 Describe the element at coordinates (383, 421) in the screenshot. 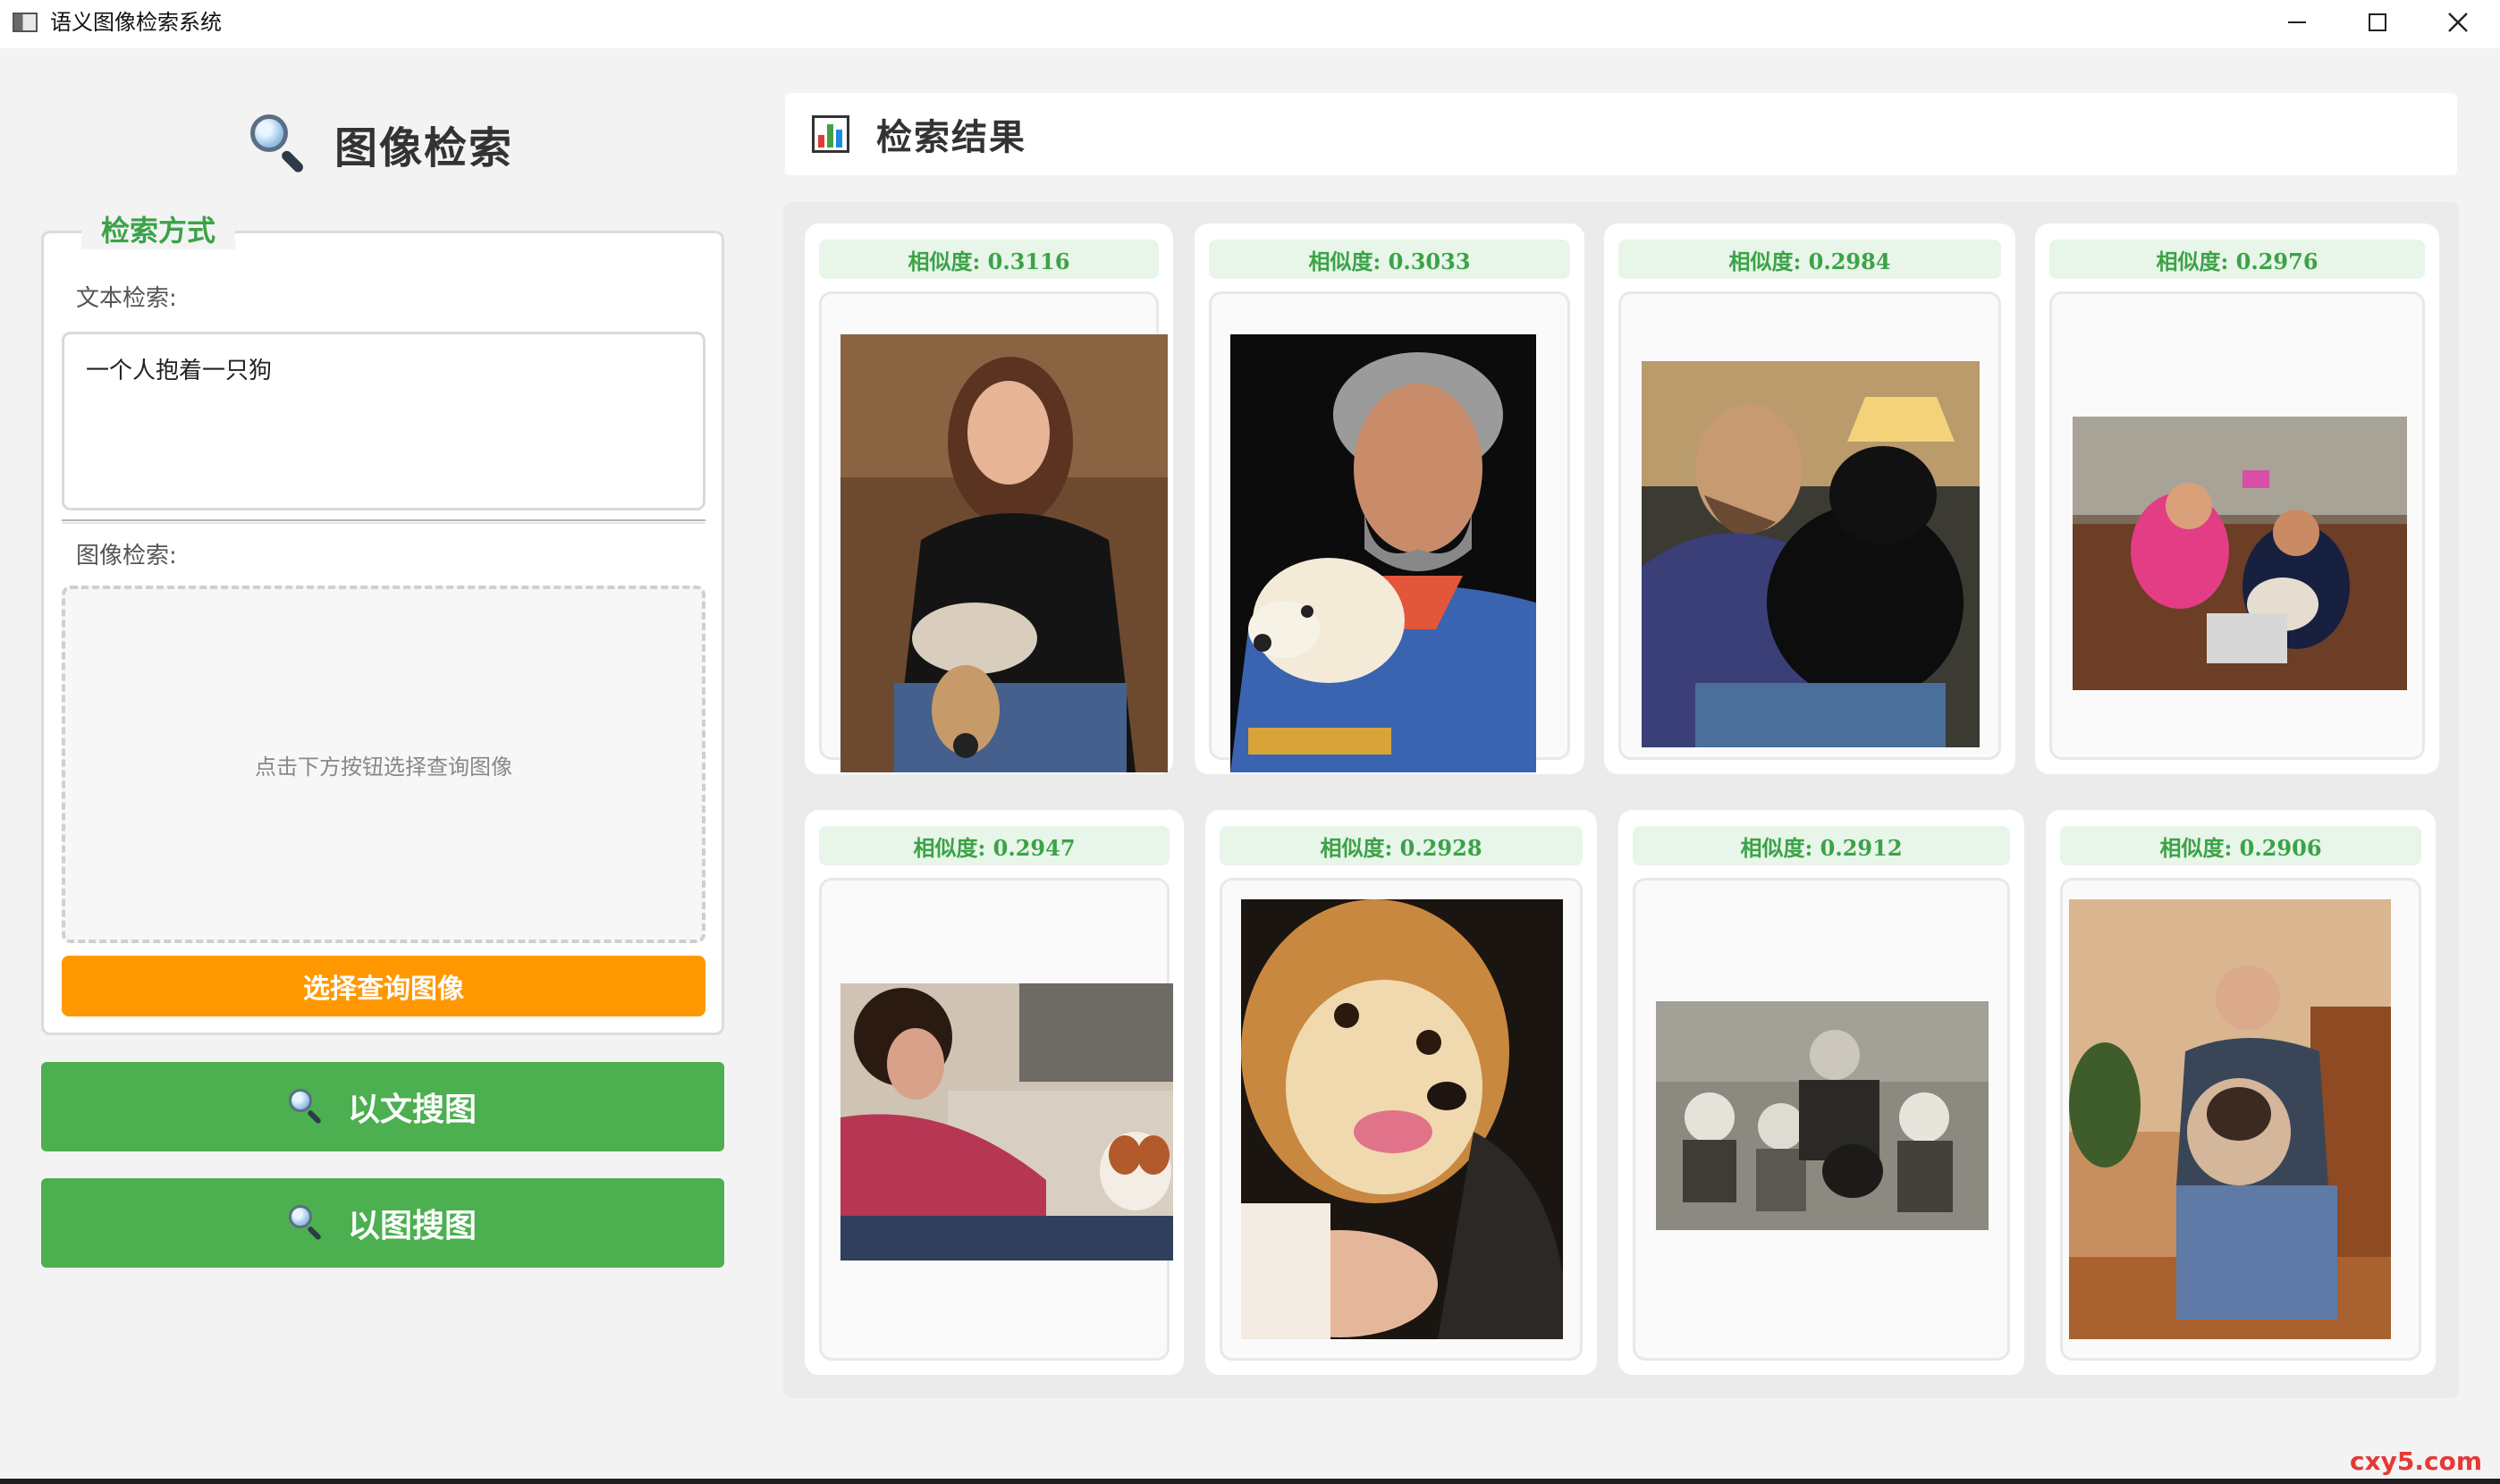

I see `text-search-input: 一个人抱着一只狗` at that location.